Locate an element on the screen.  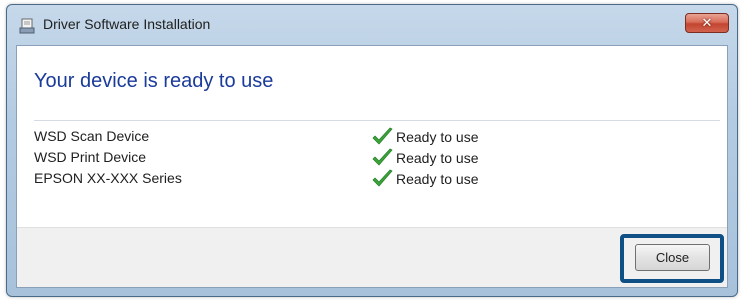
close-button: Close is located at coordinates (672, 257).